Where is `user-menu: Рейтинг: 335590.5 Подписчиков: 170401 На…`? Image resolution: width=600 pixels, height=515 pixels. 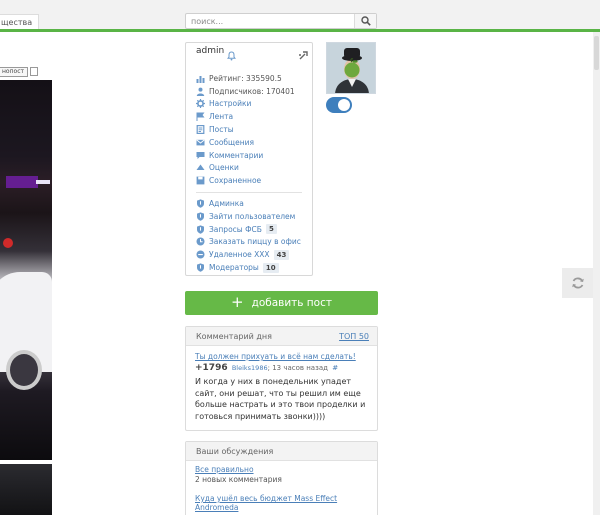 user-menu: Рейтинг: 335590.5 Подписчиков: 170401 На… is located at coordinates (251, 173).